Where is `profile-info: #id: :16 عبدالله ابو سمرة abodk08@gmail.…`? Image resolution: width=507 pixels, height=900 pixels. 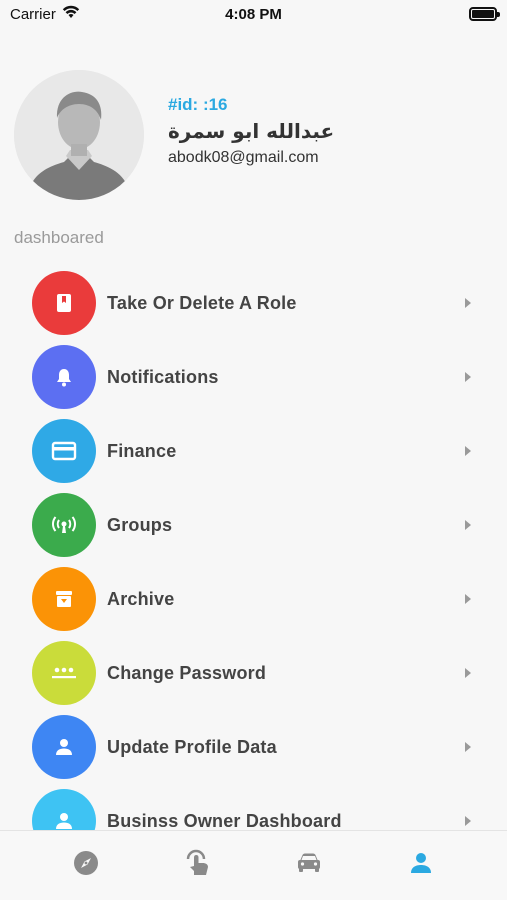
profile-info: #id: :16 عبدالله ابو سمرة abodk08@gmail.… is located at coordinates (251, 131).